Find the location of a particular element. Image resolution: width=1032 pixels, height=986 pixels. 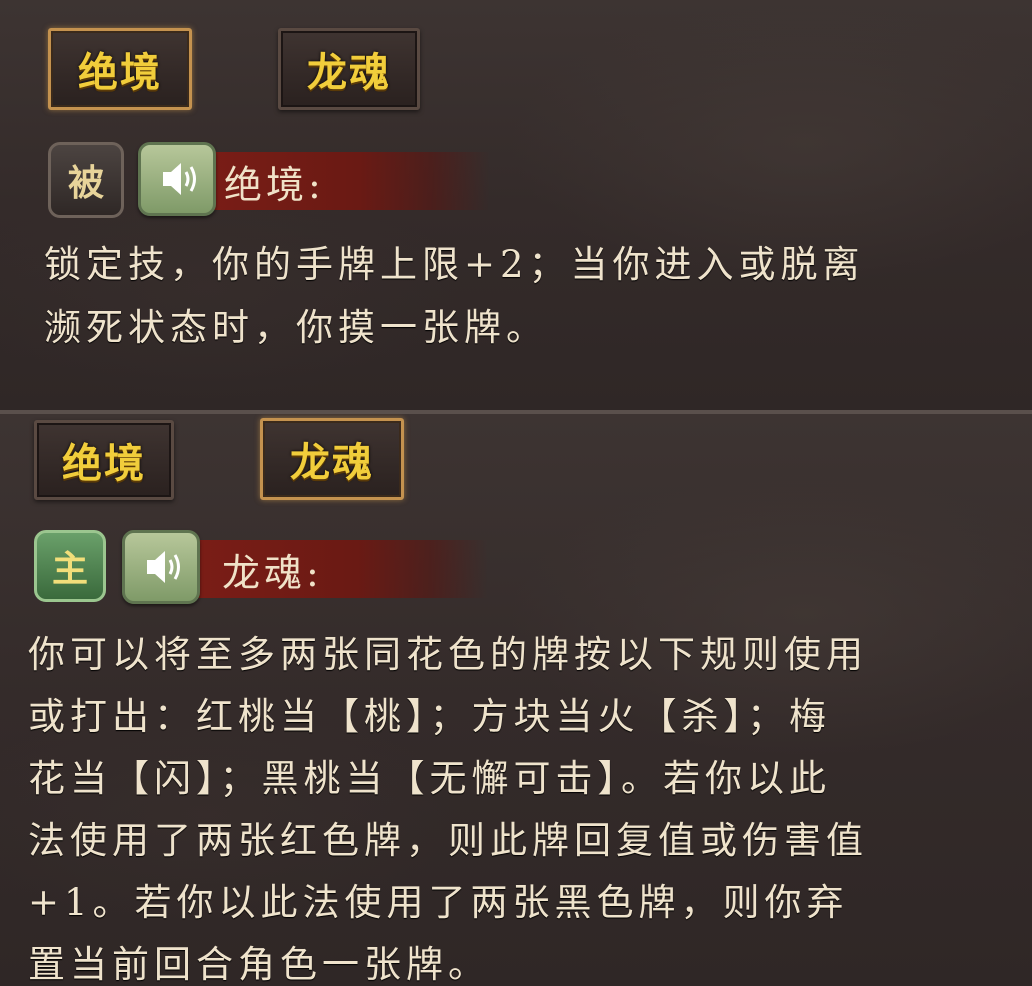

skill-name: 绝境: is located at coordinates (345, 181).